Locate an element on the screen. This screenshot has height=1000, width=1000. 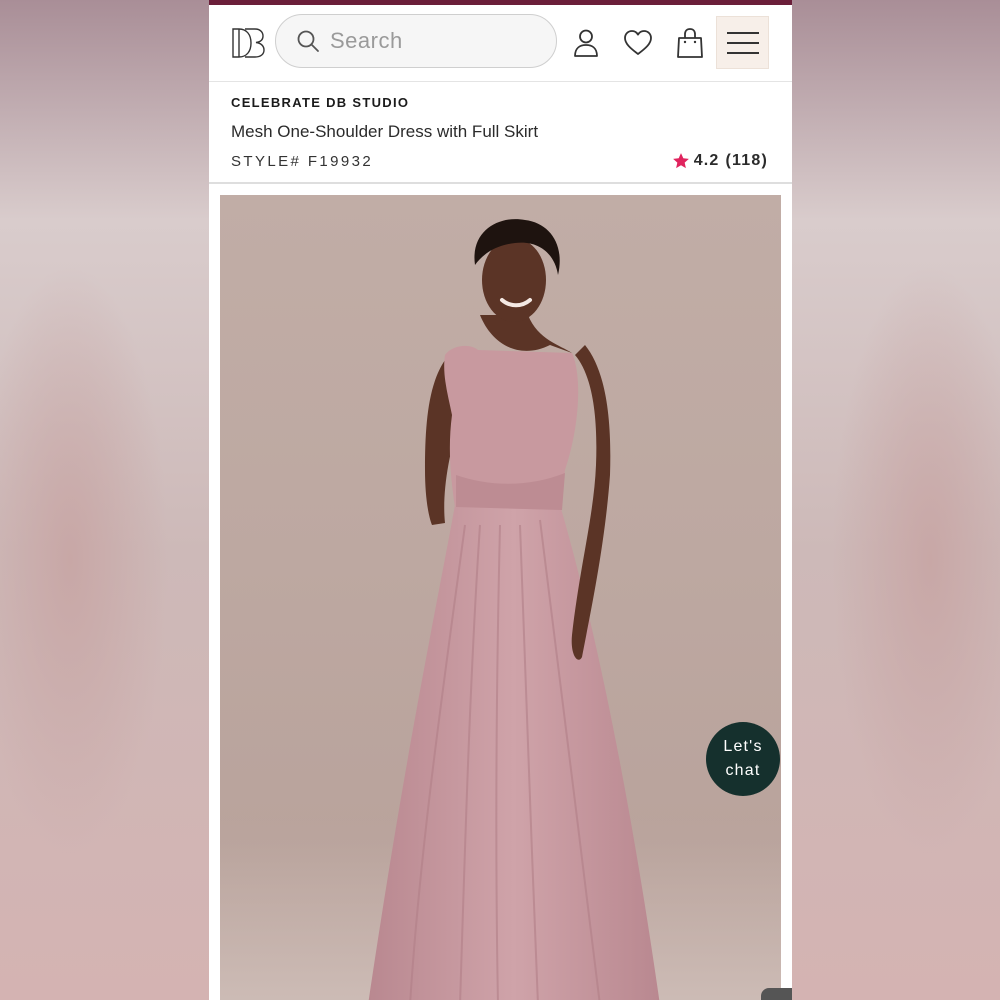
account-icon is located at coordinates (586, 43).